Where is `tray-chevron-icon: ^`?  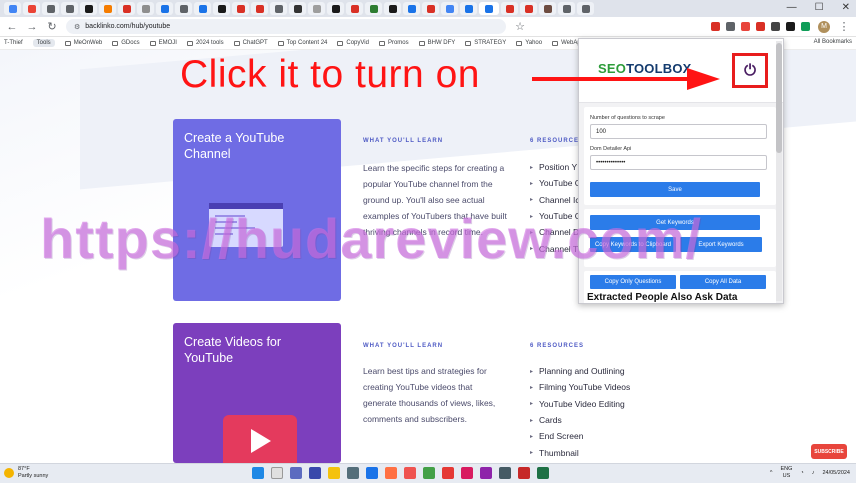 tray-chevron-icon: ^ is located at coordinates (771, 473).